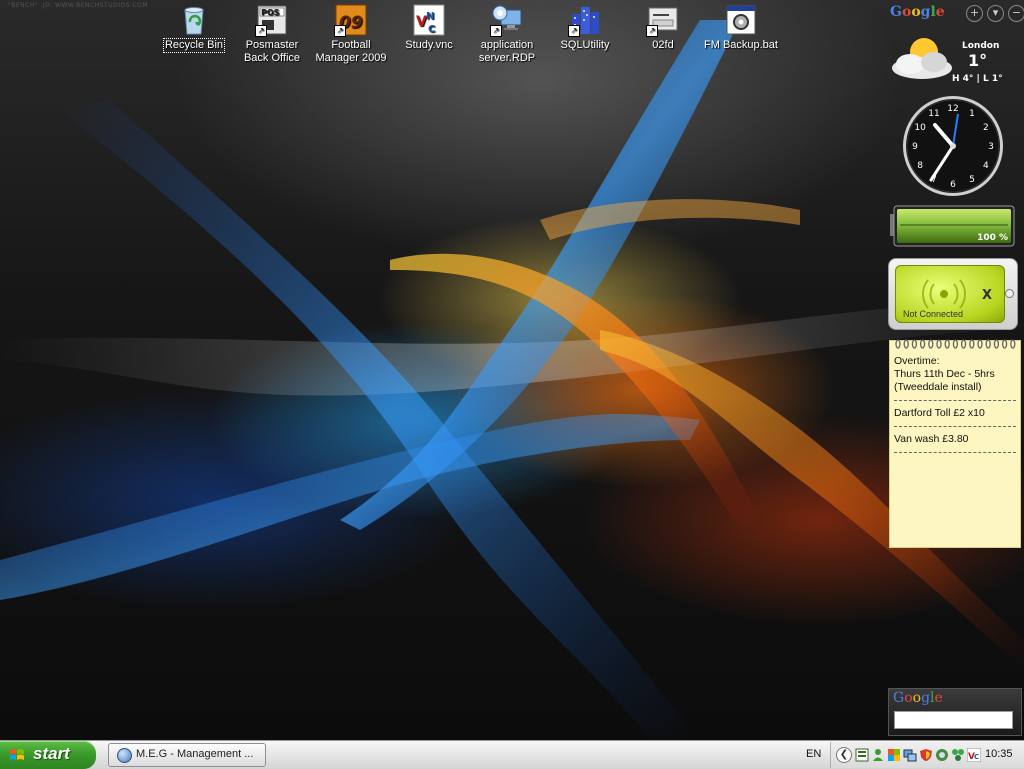 Image resolution: width=1024 pixels, height=769 pixels. What do you see at coordinates (978, 60) in the screenshot?
I see `weather-temperature: 1°` at bounding box center [978, 60].